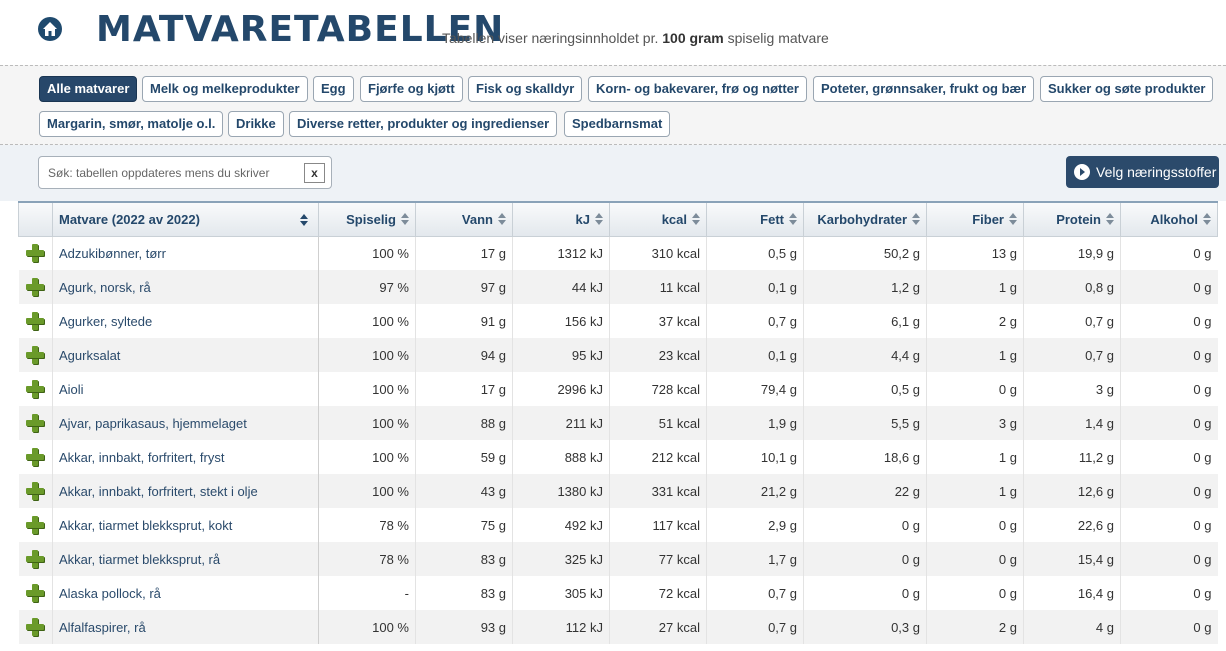 This screenshot has height=651, width=1226. Describe the element at coordinates (185, 627) in the screenshot. I see `cell-matvare: Alfalfaspirer, rå` at that location.